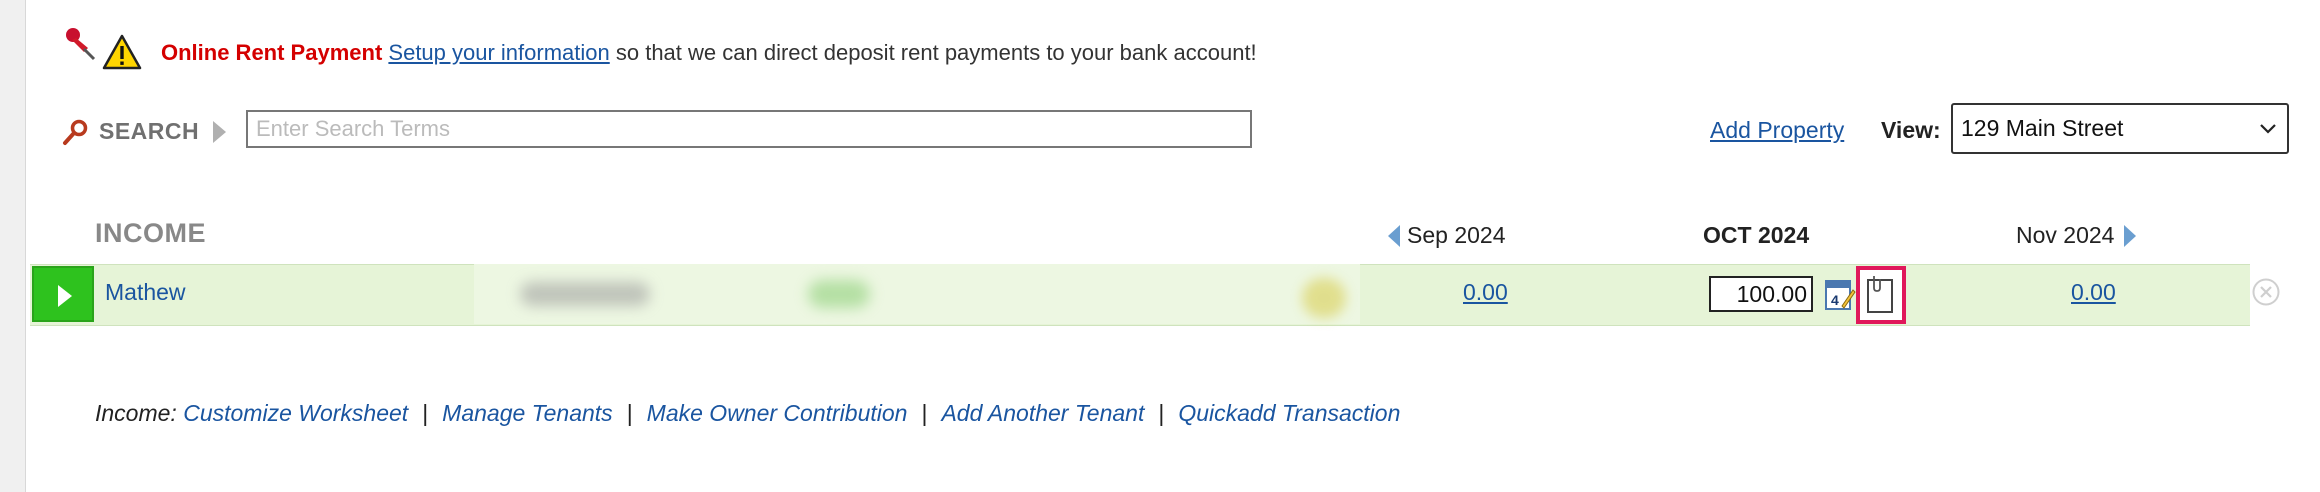 The height and width of the screenshot is (492, 2320). I want to click on search-label: SEARCH, so click(149, 131).